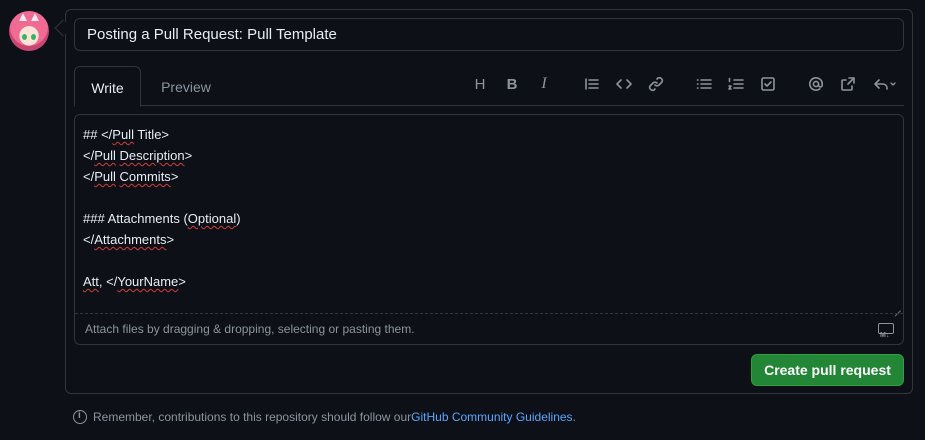  I want to click on misspelled-word: Attachments, so click(130, 239).